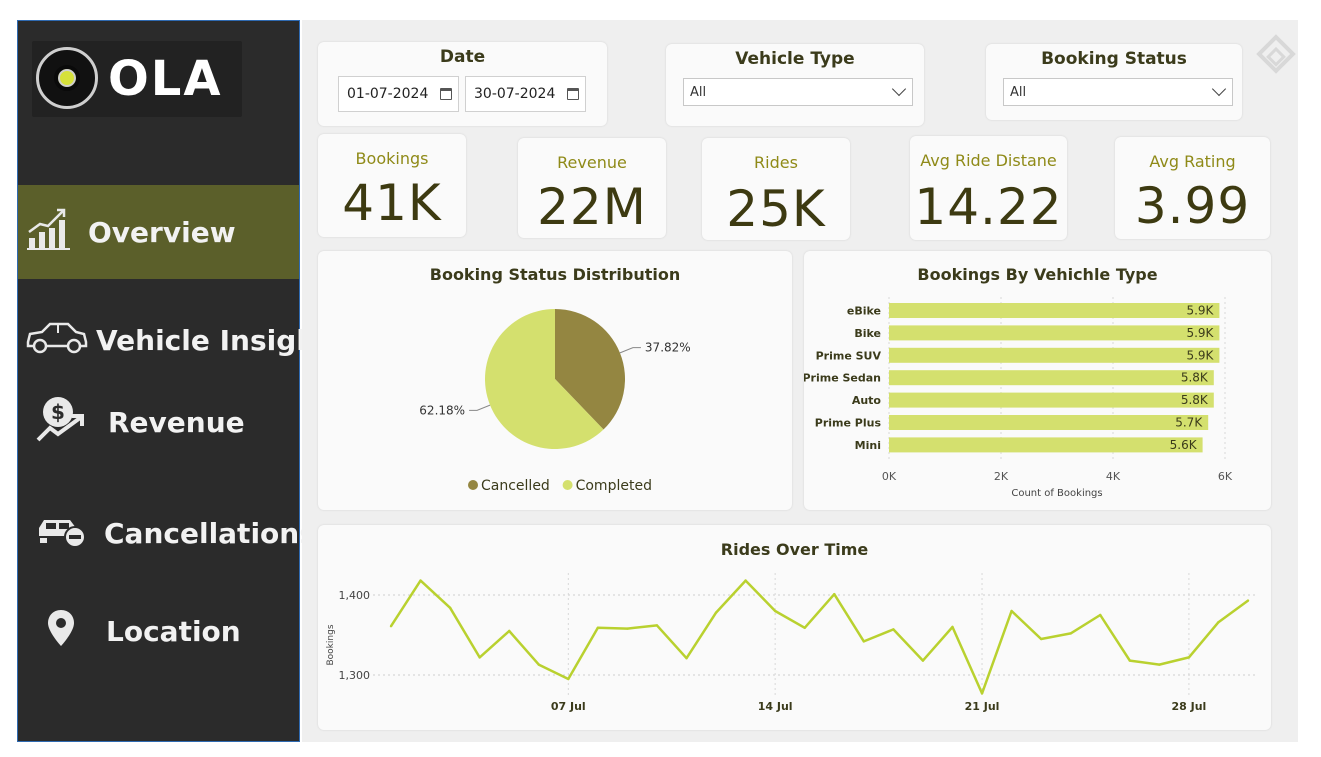 The width and height of the screenshot is (1321, 757). I want to click on x-tick-label: 28 Jul, so click(1188, 706).